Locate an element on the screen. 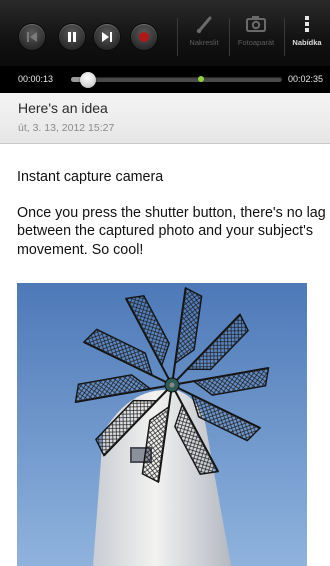  more-vertical-icon is located at coordinates (307, 24).